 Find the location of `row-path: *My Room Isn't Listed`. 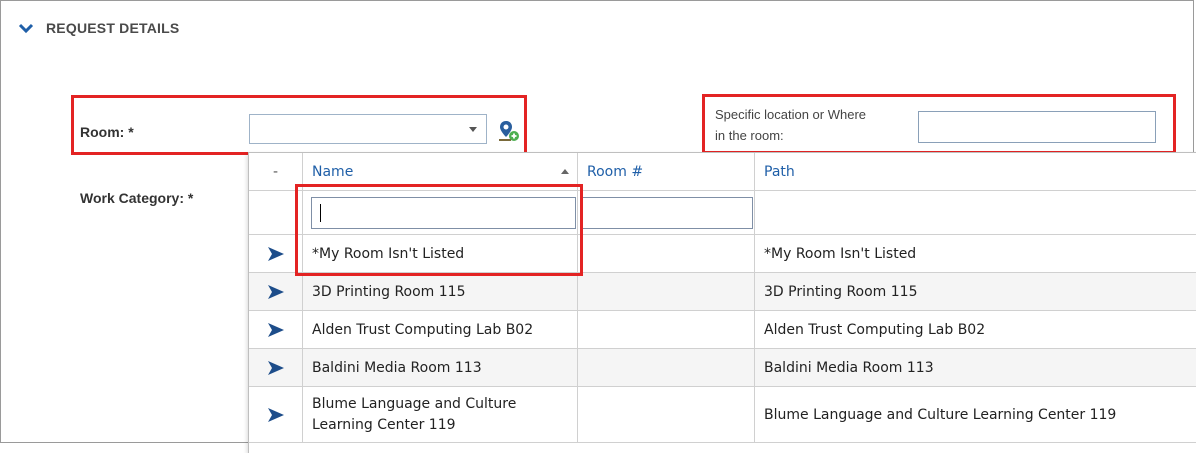

row-path: *My Room Isn't Listed is located at coordinates (975, 254).